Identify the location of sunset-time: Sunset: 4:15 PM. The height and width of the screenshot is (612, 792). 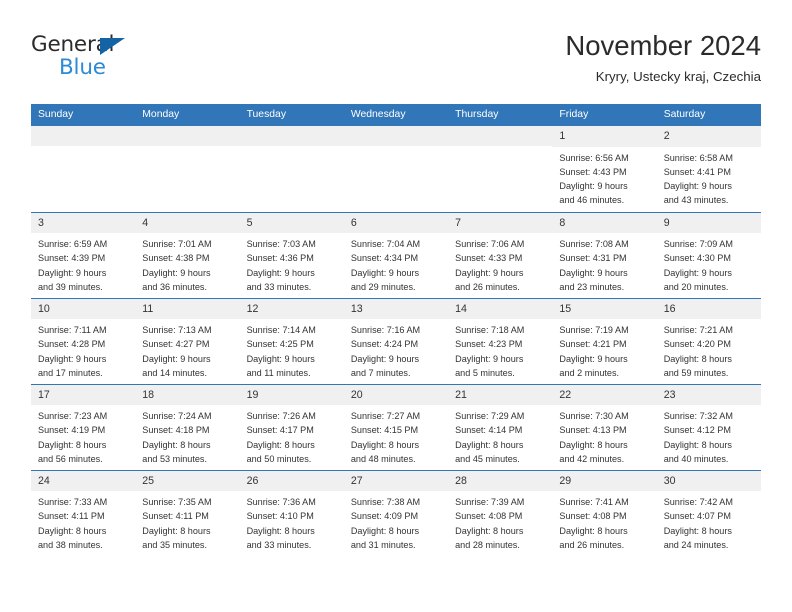
(384, 430).